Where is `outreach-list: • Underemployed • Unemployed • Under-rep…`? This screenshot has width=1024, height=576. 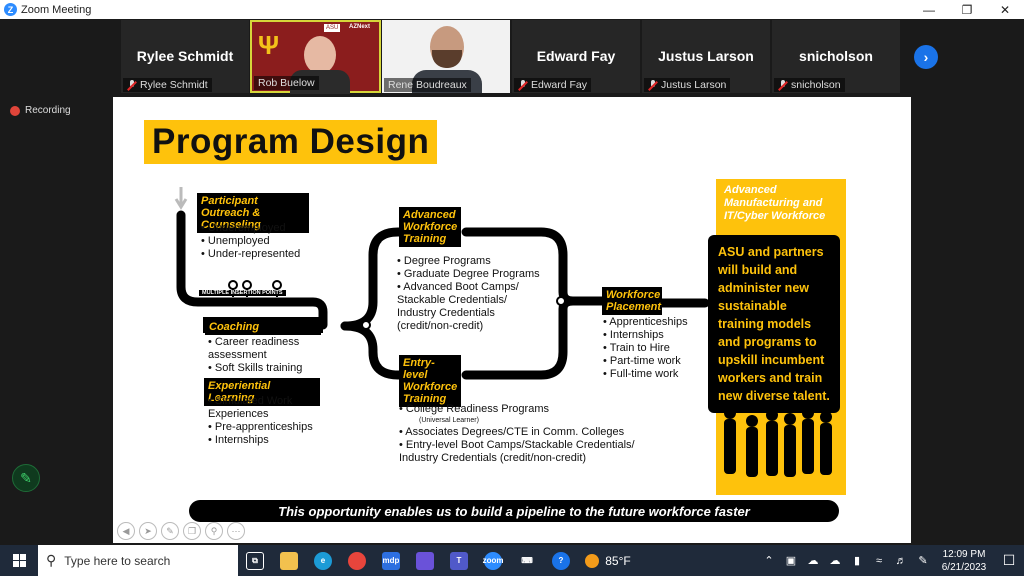 outreach-list: • Underemployed • Unemployed • Under-rep… is located at coordinates (251, 241).